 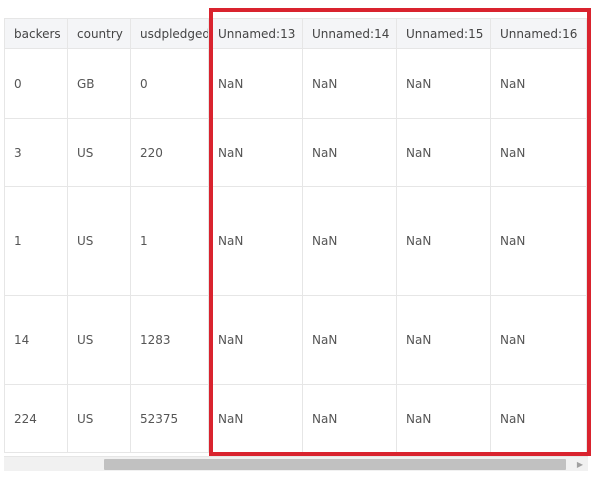 What do you see at coordinates (169, 340) in the screenshot?
I see `table-cell: 1283` at bounding box center [169, 340].